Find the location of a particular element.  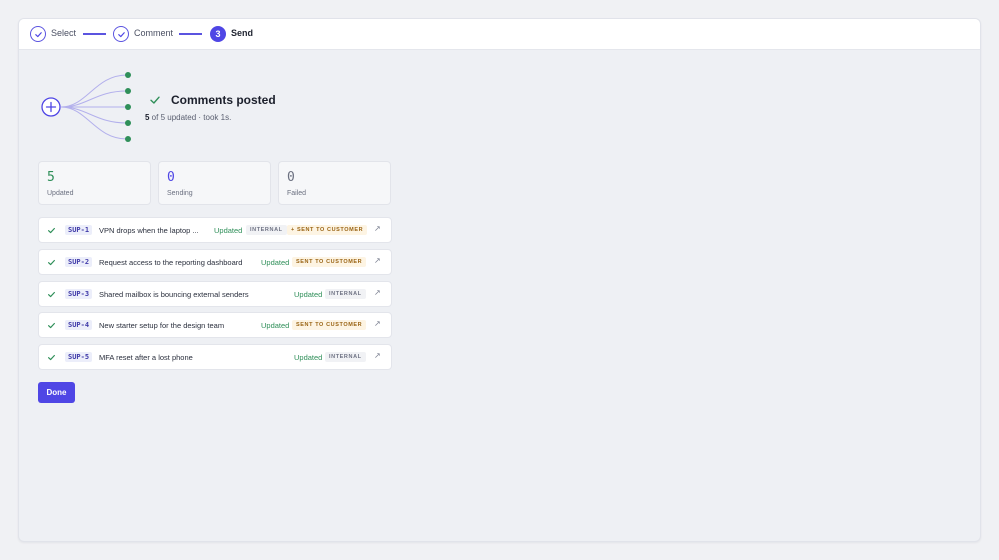

stat-card-sending: 0 Sending is located at coordinates (214, 183).